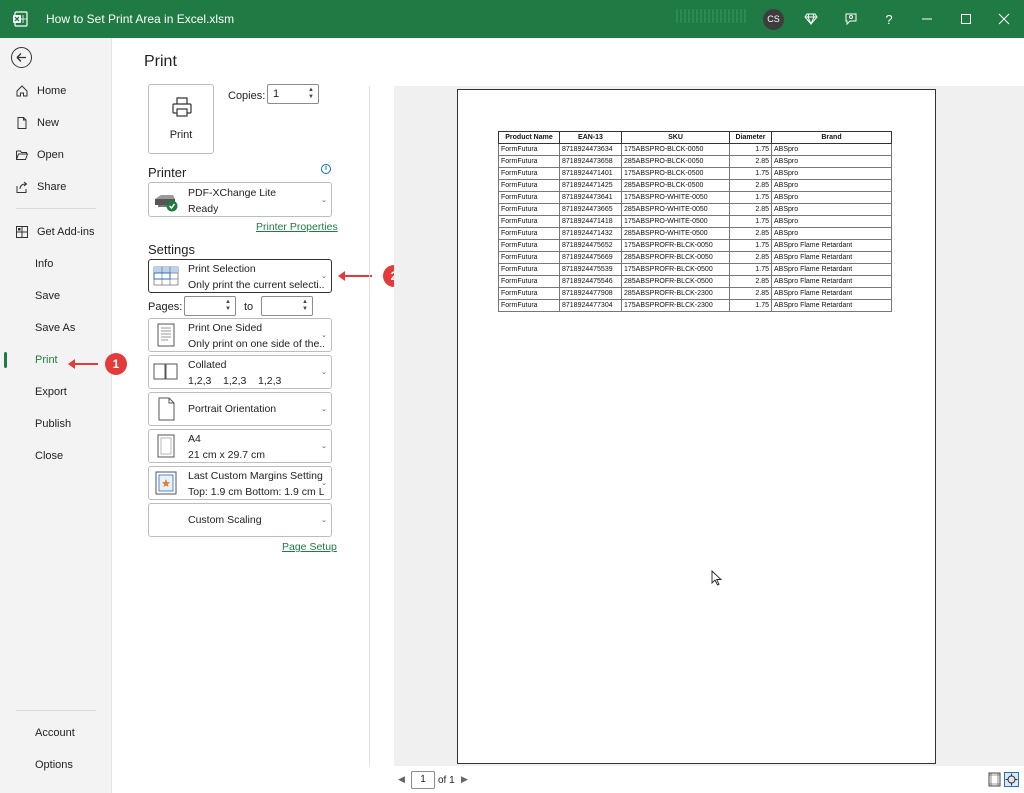 The height and width of the screenshot is (793, 1024). I want to click on table-cell: 175ABSPROFR-BLCK-0500, so click(675, 269).